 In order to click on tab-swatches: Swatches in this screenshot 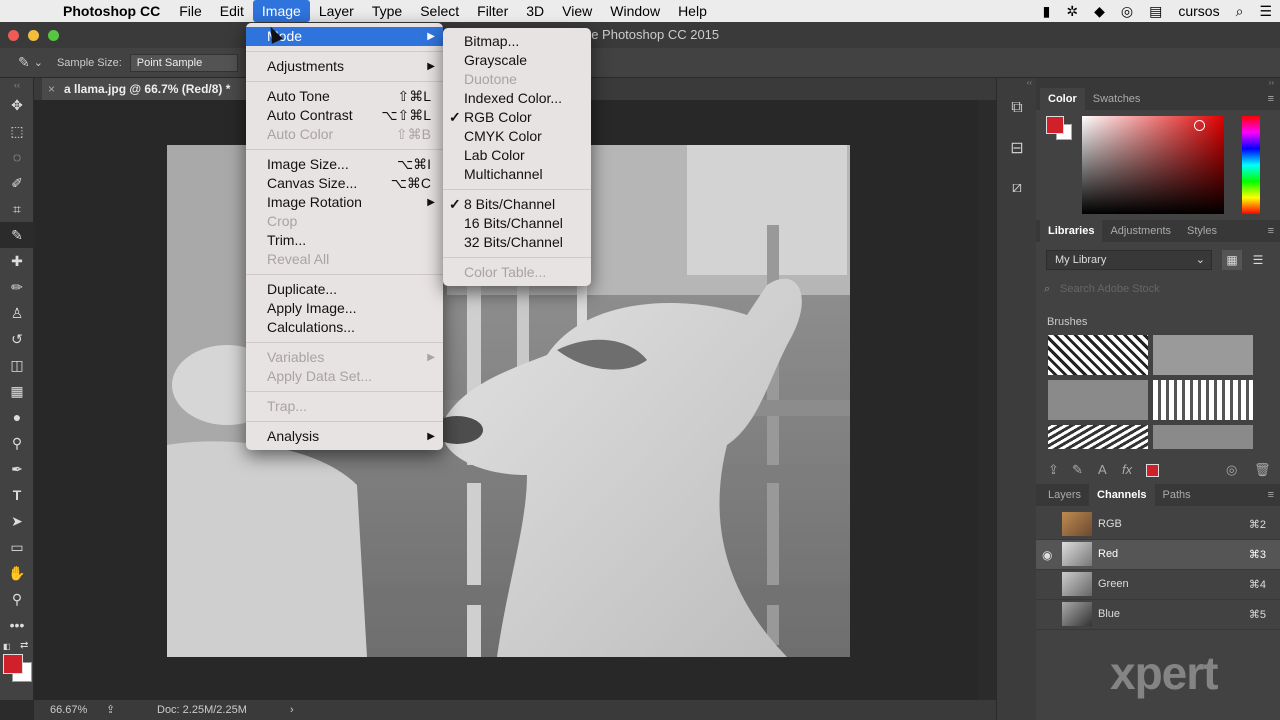, I will do `click(1117, 99)`.